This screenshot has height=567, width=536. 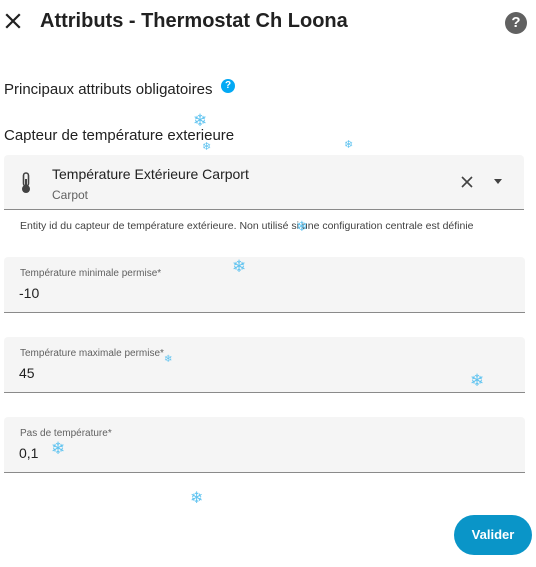 What do you see at coordinates (259, 293) in the screenshot?
I see `min-temp-input` at bounding box center [259, 293].